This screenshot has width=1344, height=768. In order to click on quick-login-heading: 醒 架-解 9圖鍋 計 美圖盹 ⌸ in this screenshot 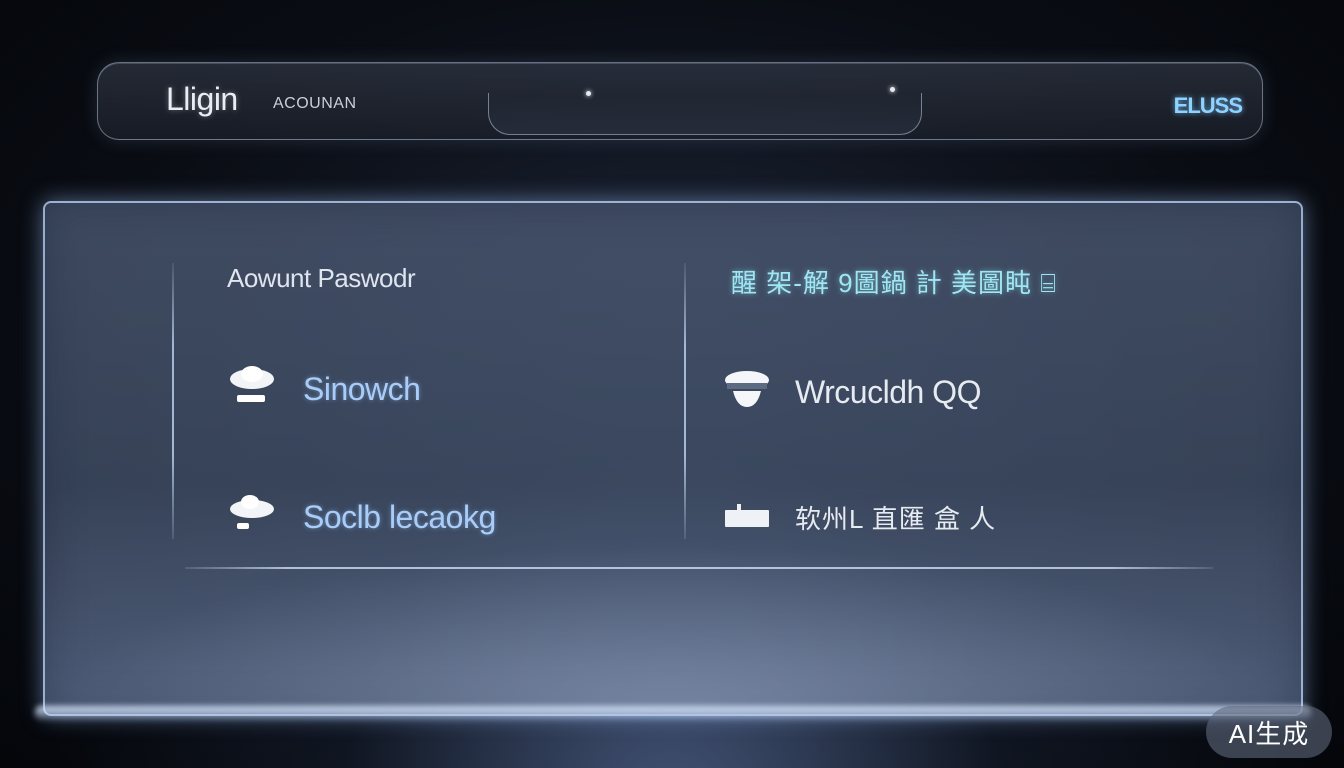, I will do `click(894, 283)`.